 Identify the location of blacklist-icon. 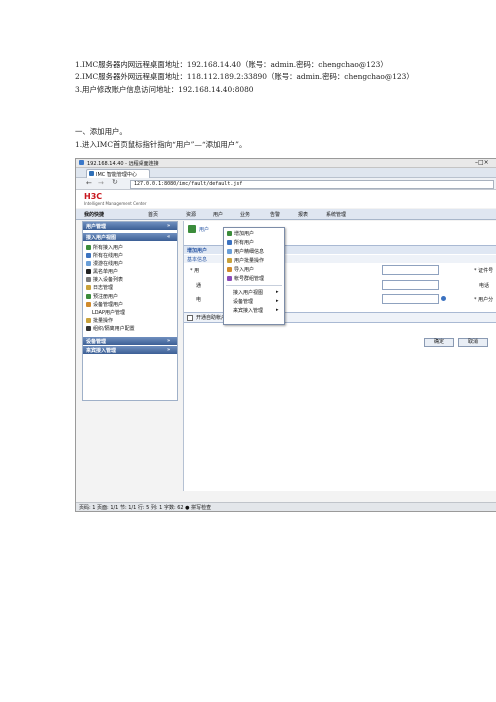
(88, 271).